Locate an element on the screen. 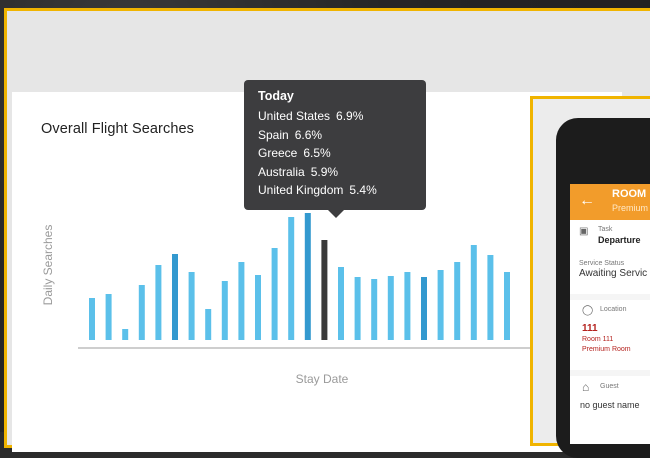 This screenshot has height=458, width=650. service-status-label: Service Status is located at coordinates (602, 263).